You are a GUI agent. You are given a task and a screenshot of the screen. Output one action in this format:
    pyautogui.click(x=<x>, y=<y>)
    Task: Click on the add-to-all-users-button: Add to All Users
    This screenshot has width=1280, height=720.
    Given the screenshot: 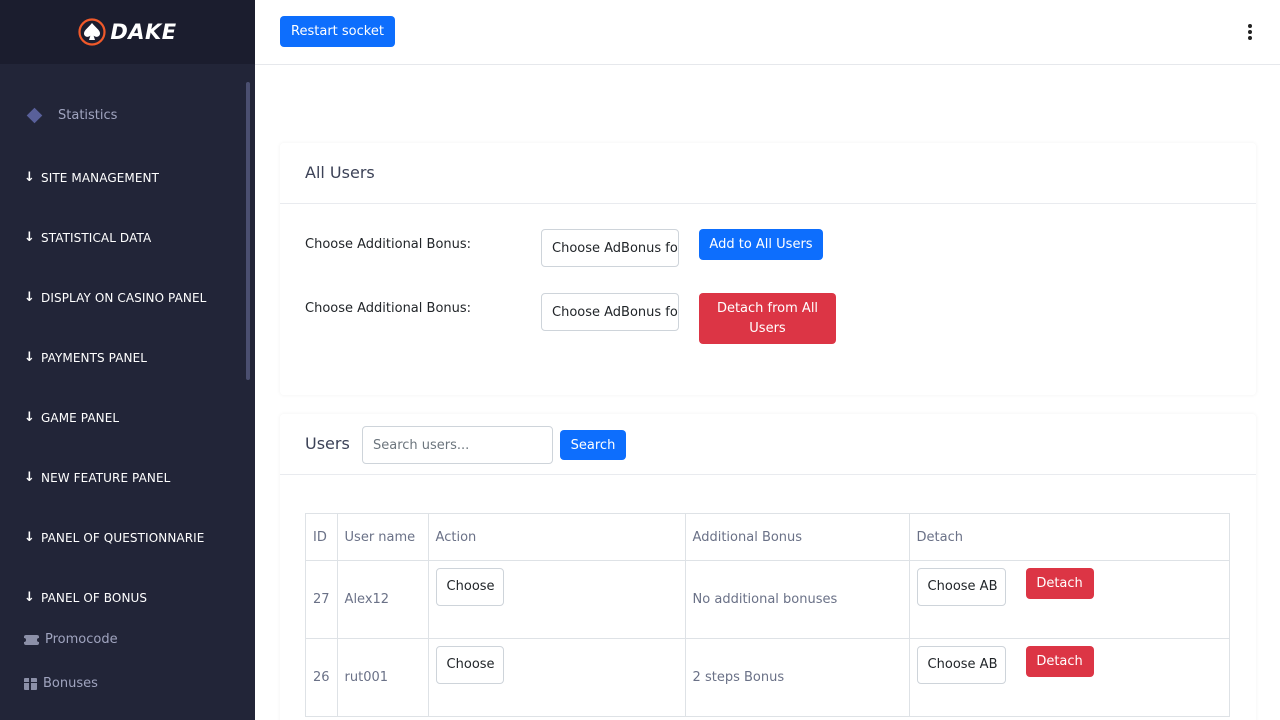 What is the action you would take?
    pyautogui.click(x=761, y=244)
    